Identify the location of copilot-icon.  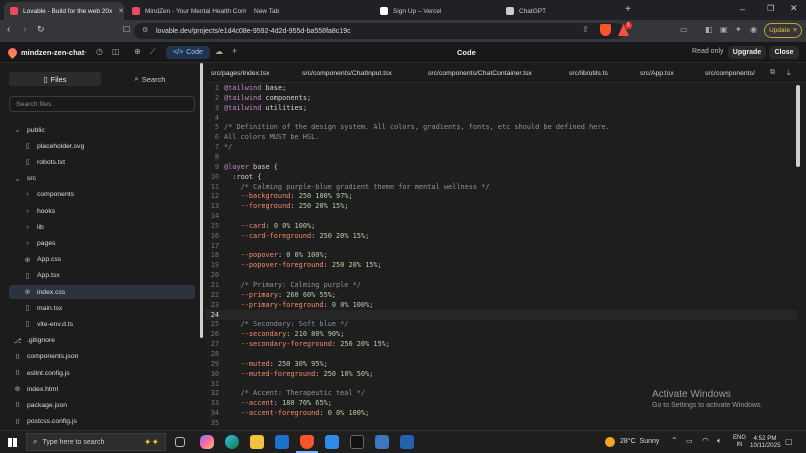
(207, 442).